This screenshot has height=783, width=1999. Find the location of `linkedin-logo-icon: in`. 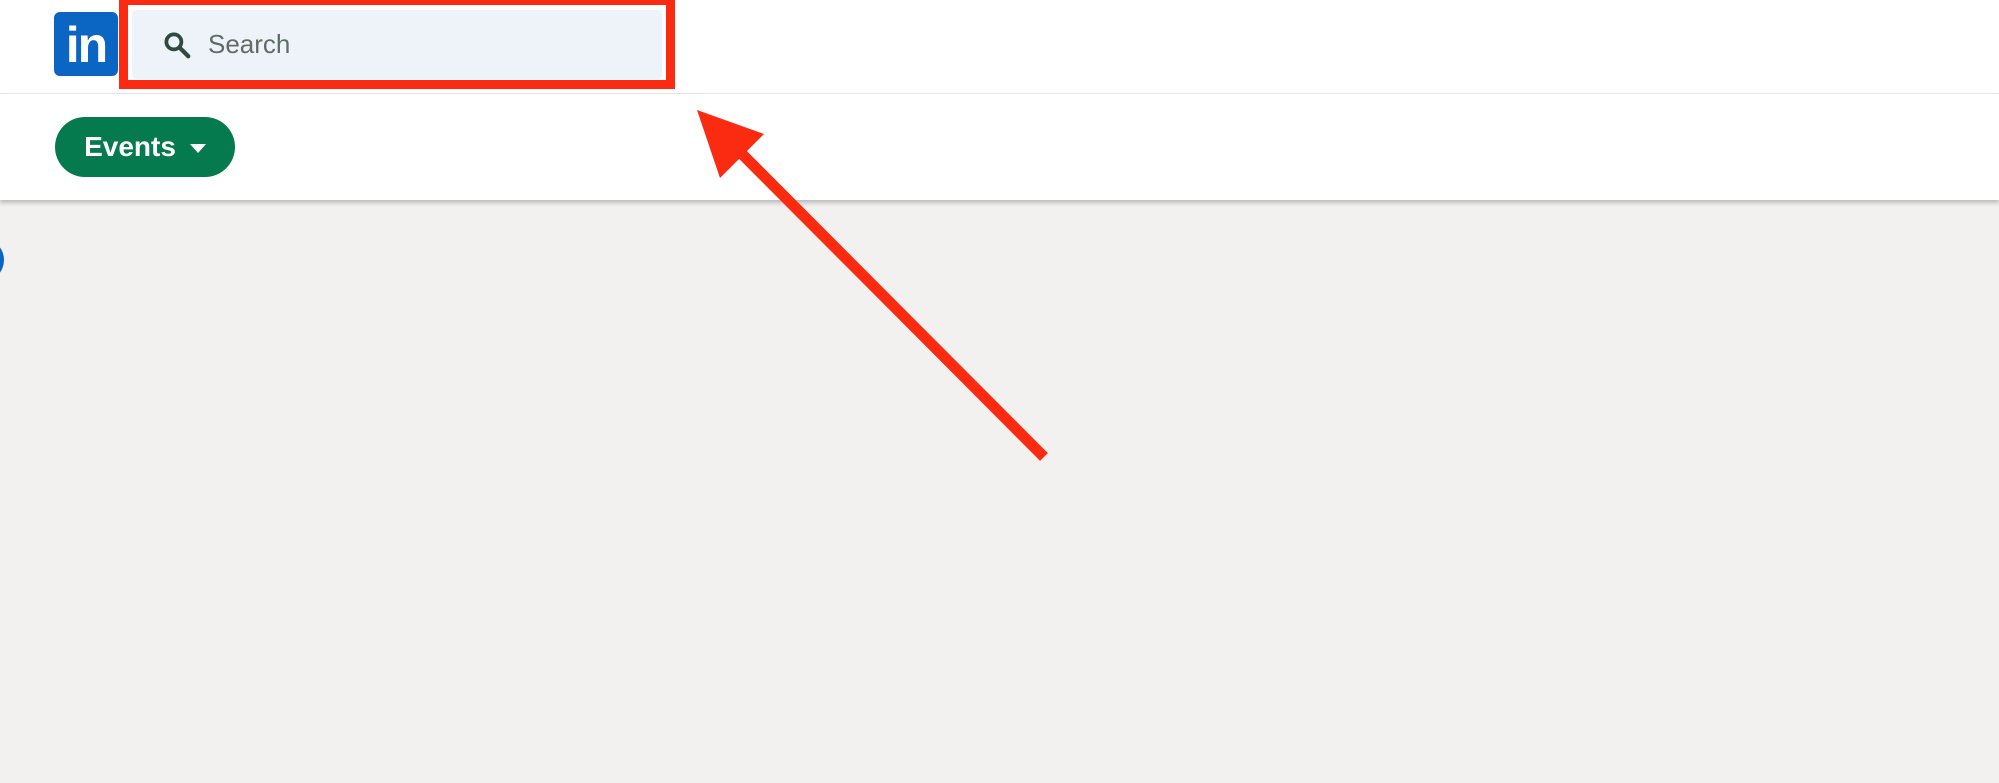

linkedin-logo-icon: in is located at coordinates (86, 44).